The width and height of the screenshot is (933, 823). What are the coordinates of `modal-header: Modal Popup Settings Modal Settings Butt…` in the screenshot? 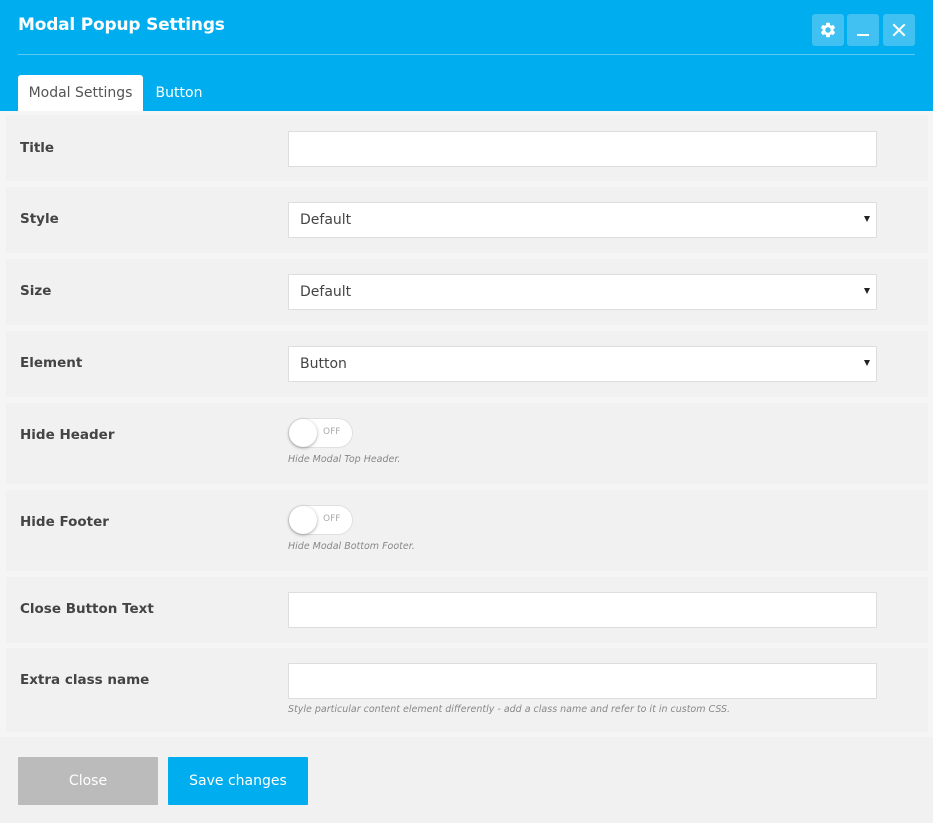 It's located at (466, 55).